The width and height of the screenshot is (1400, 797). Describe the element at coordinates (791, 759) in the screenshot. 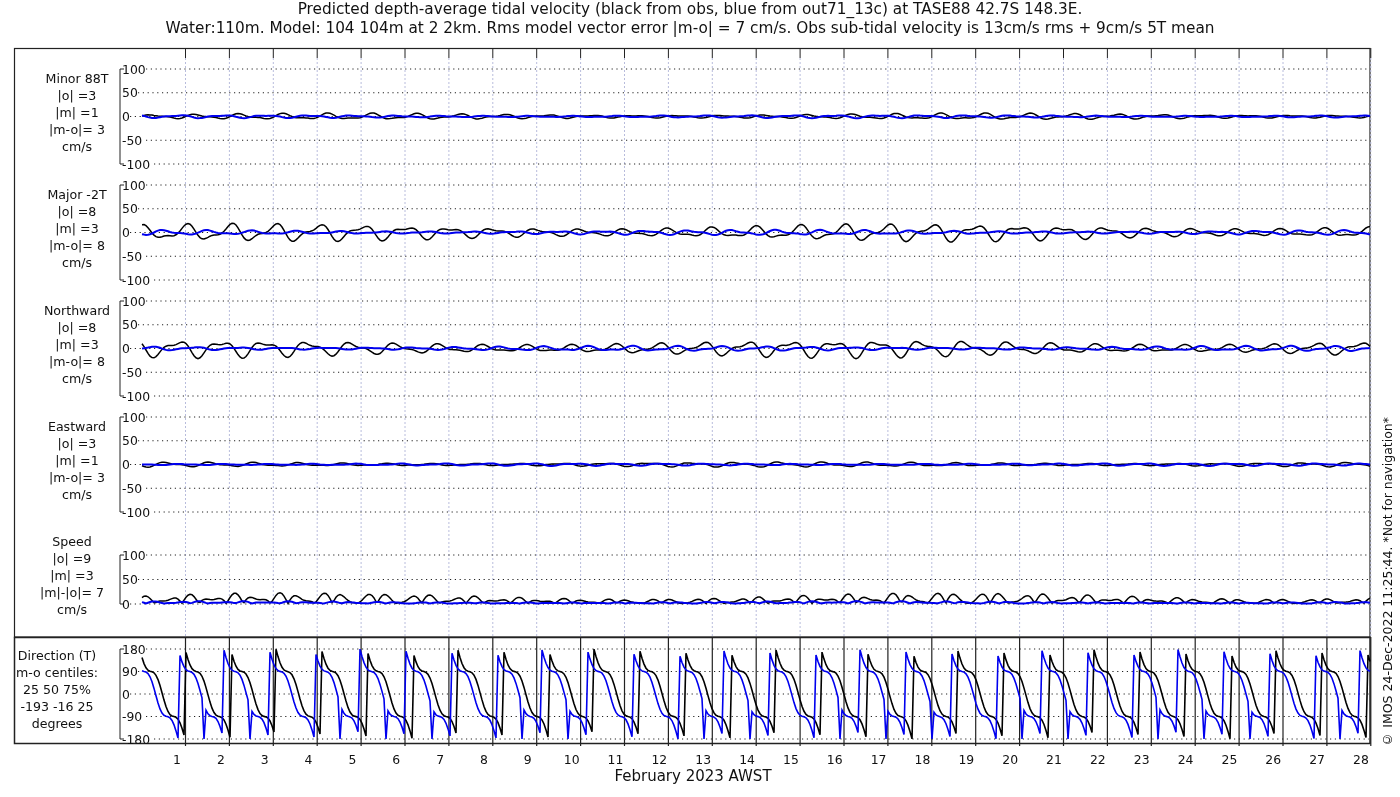

I see `tick-label: 15` at that location.